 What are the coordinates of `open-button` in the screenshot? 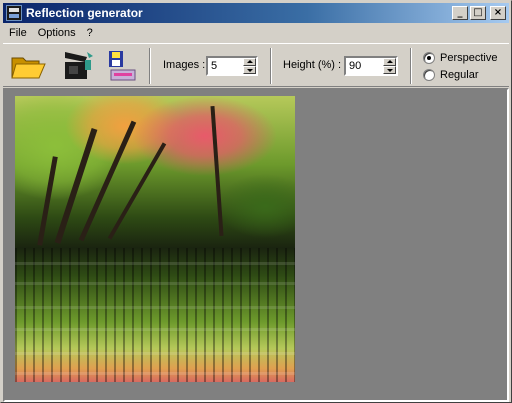 It's located at (28, 66).